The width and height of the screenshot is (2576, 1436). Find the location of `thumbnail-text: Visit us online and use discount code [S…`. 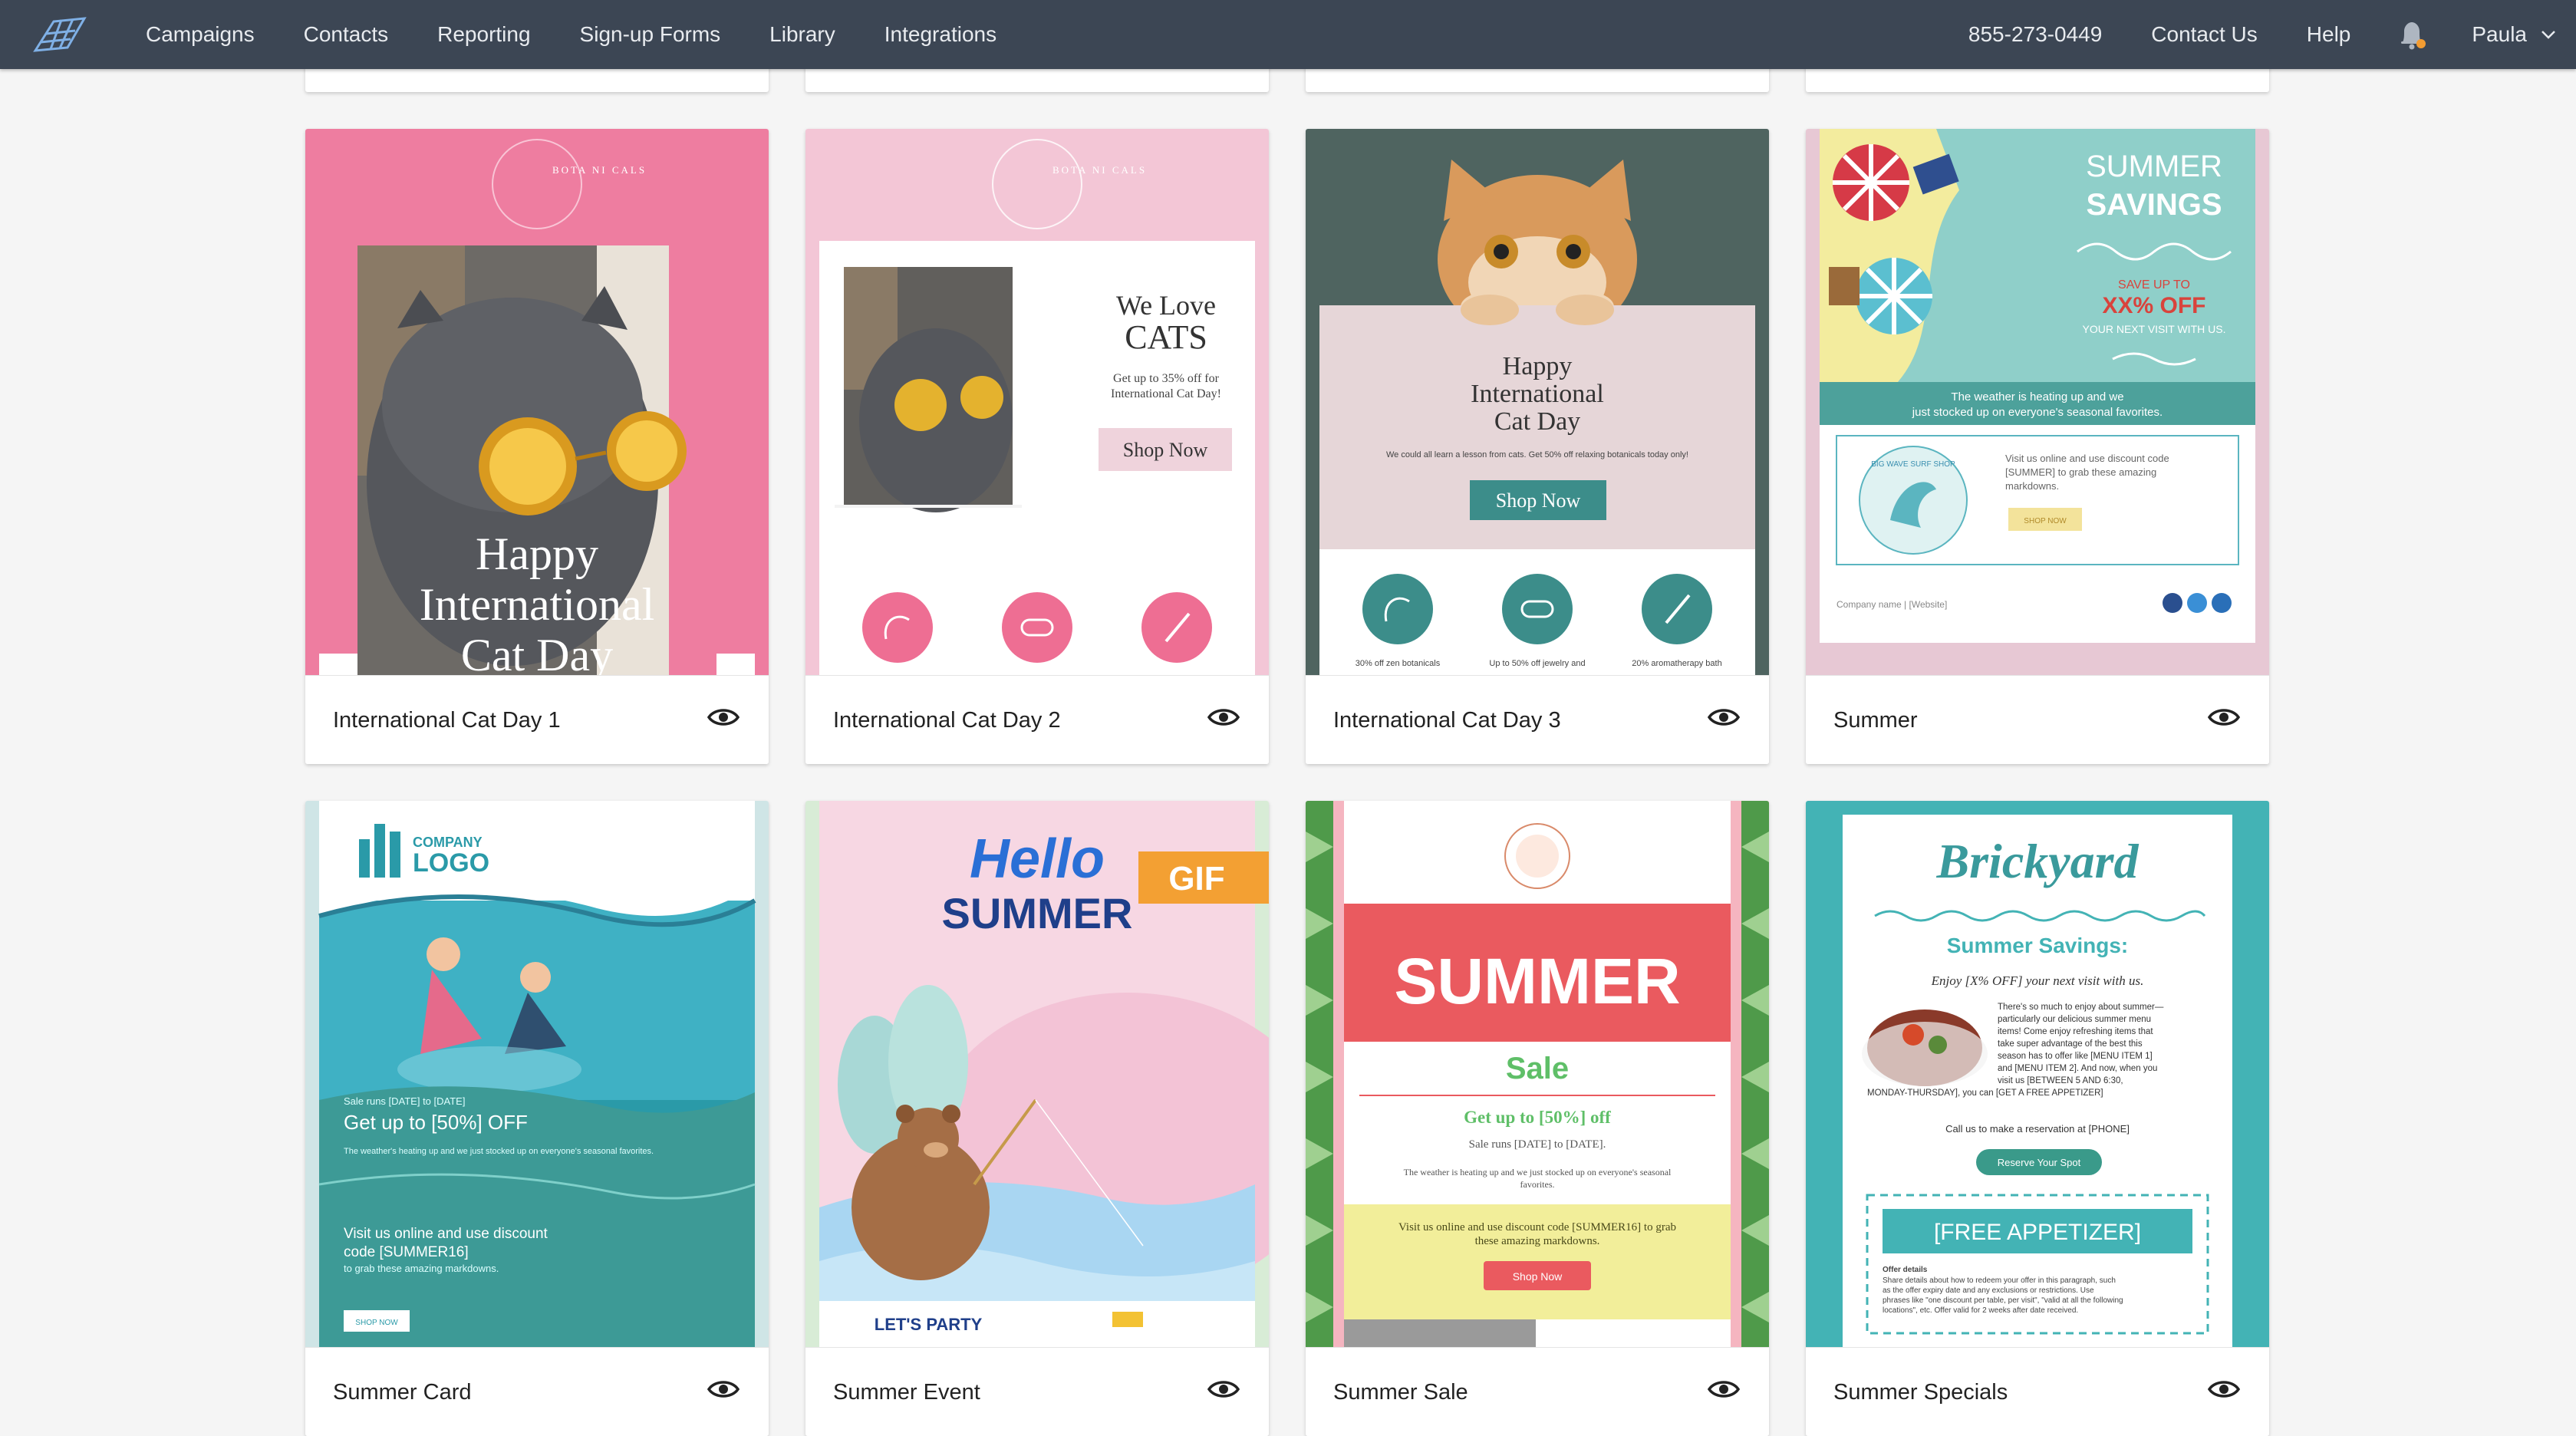

thumbnail-text: Visit us online and use discount code [S… is located at coordinates (1537, 1227).